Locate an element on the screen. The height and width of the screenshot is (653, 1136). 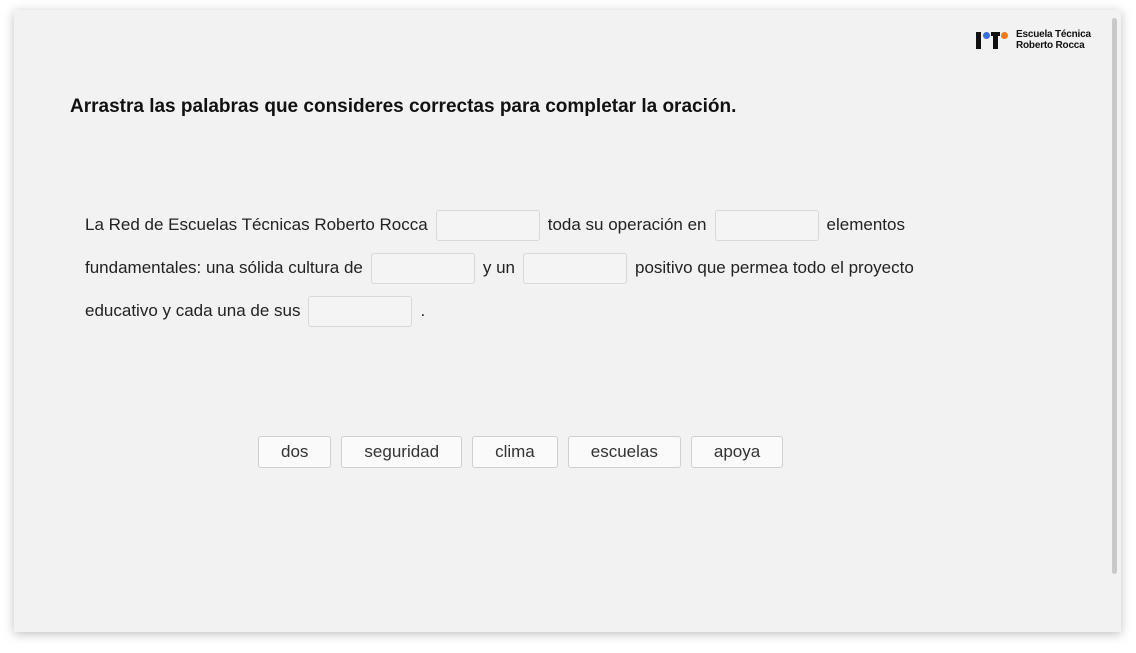
word-bank: dos seguridad clima escuelas apoya is located at coordinates (521, 452).